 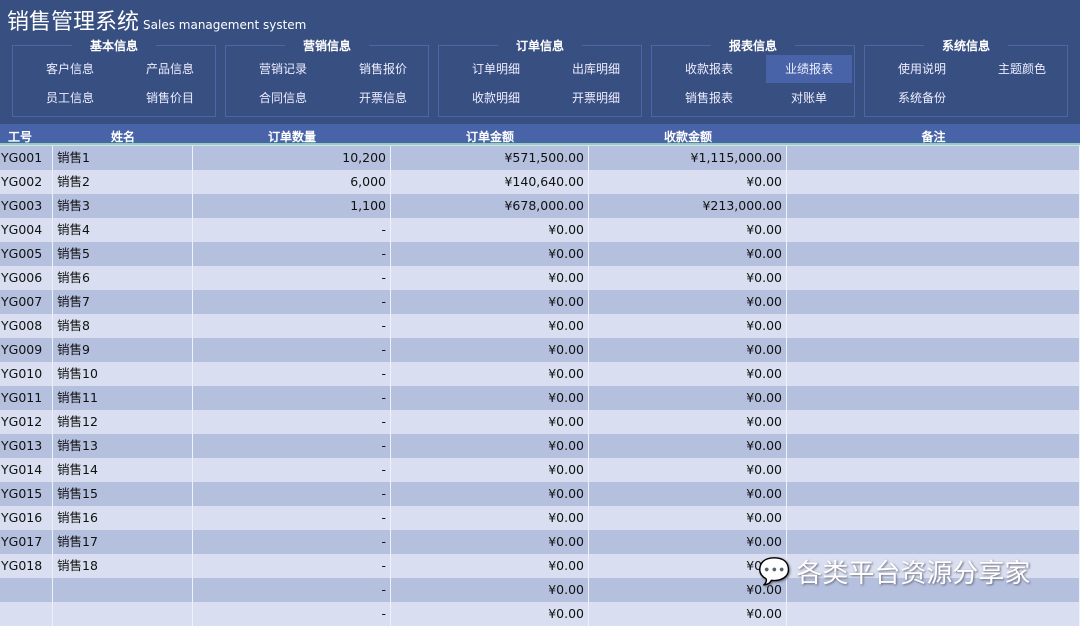 What do you see at coordinates (1022, 69) in the screenshot?
I see `menu-button: 主题颜色` at bounding box center [1022, 69].